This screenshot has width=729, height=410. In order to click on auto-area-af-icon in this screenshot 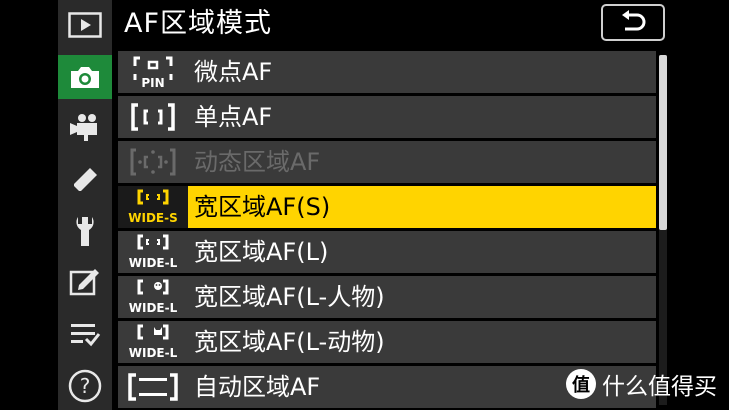, I will do `click(153, 387)`.